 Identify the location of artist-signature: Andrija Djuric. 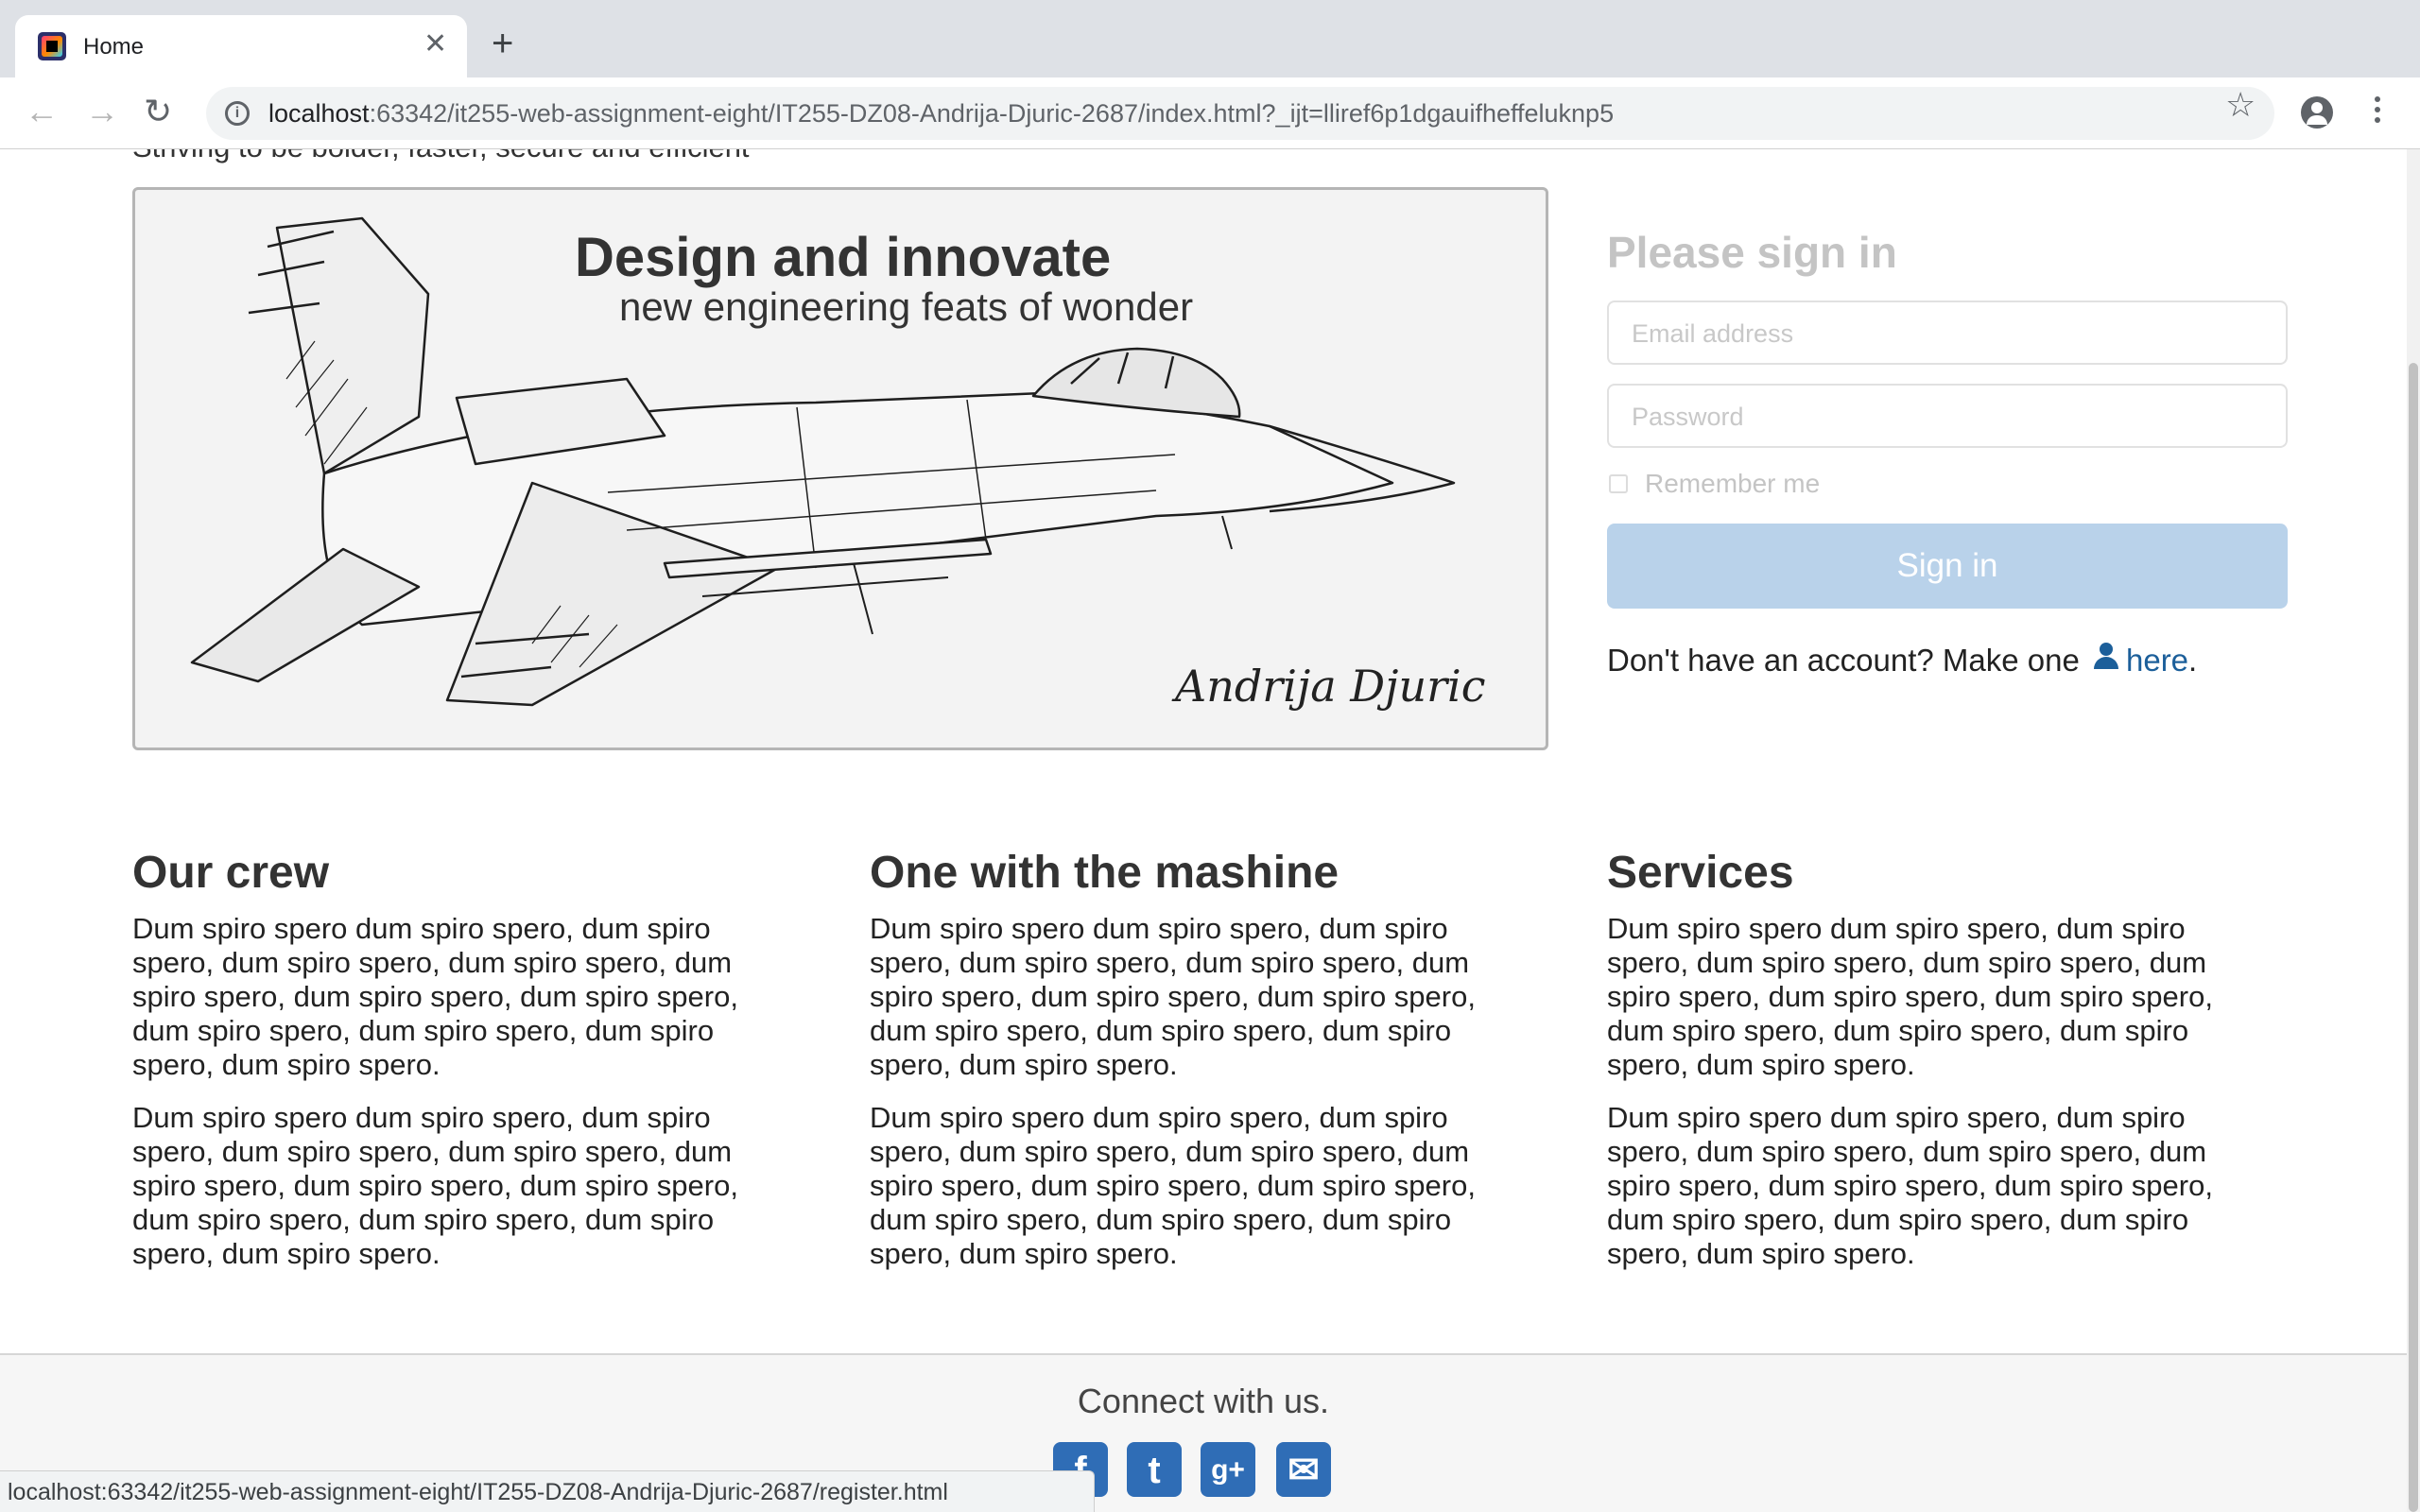
(1331, 686).